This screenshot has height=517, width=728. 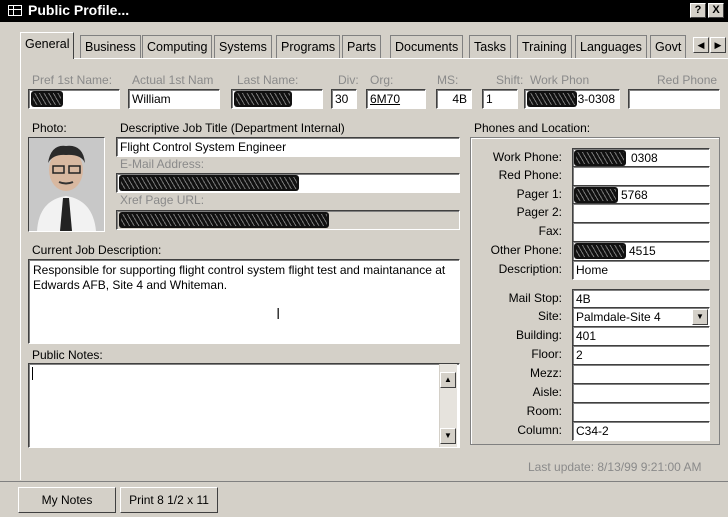 I want to click on arrow-up-icon: ▲, so click(x=448, y=380).